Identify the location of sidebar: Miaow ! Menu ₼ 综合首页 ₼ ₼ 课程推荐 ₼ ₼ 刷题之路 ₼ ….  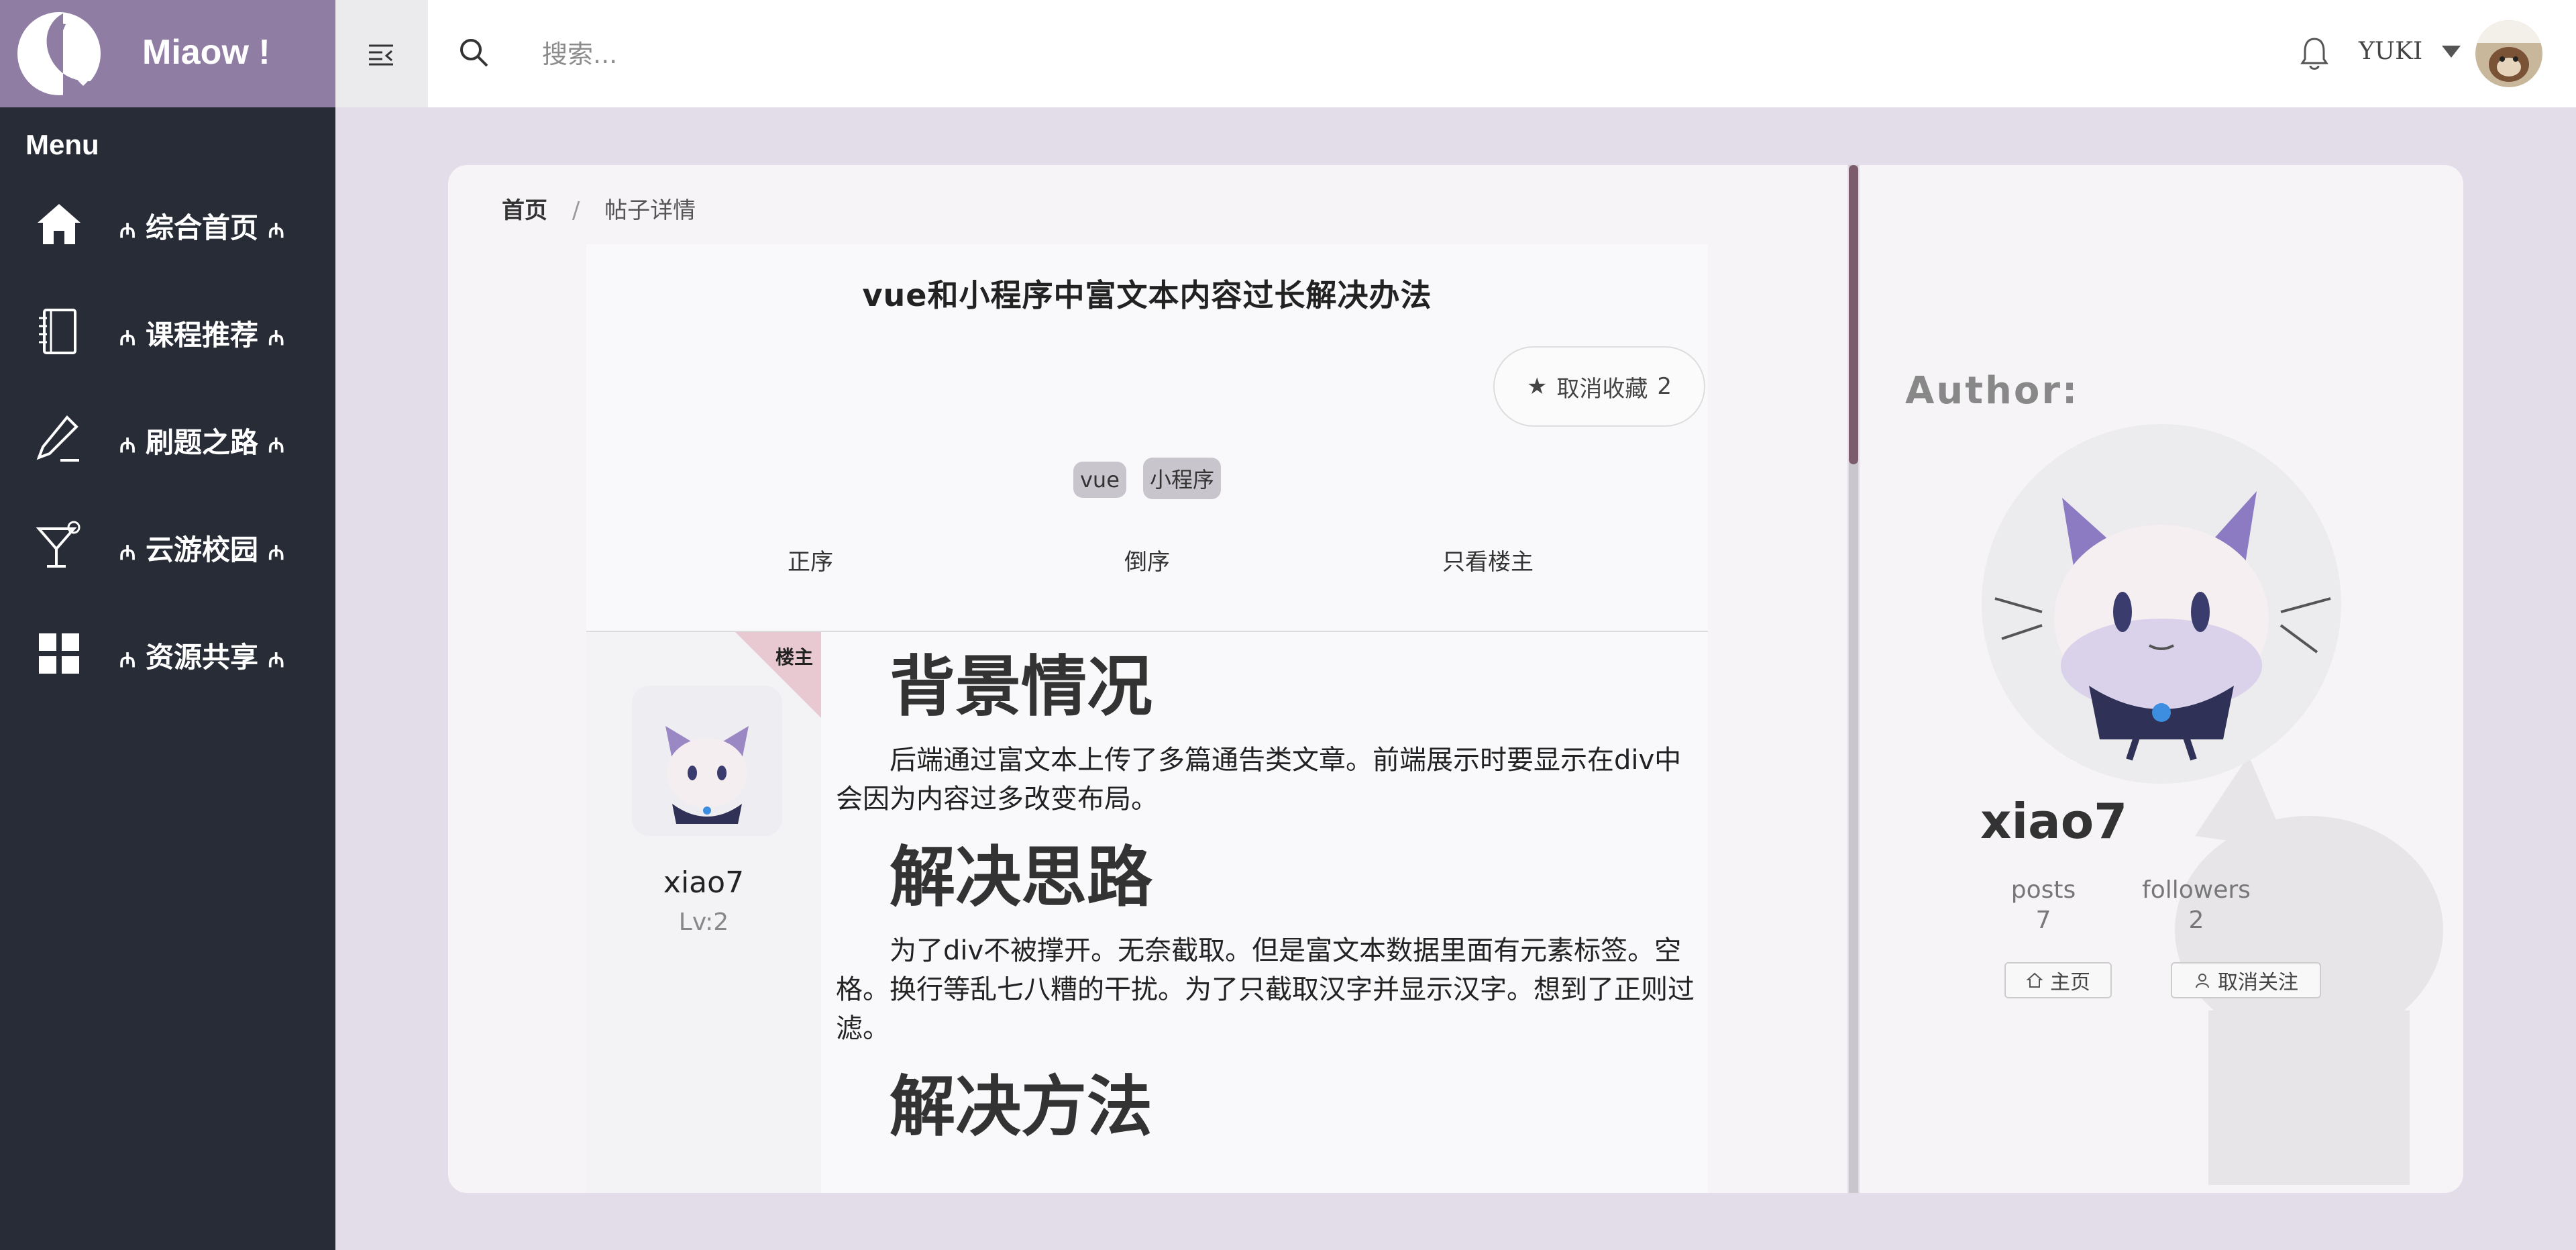
(167, 625).